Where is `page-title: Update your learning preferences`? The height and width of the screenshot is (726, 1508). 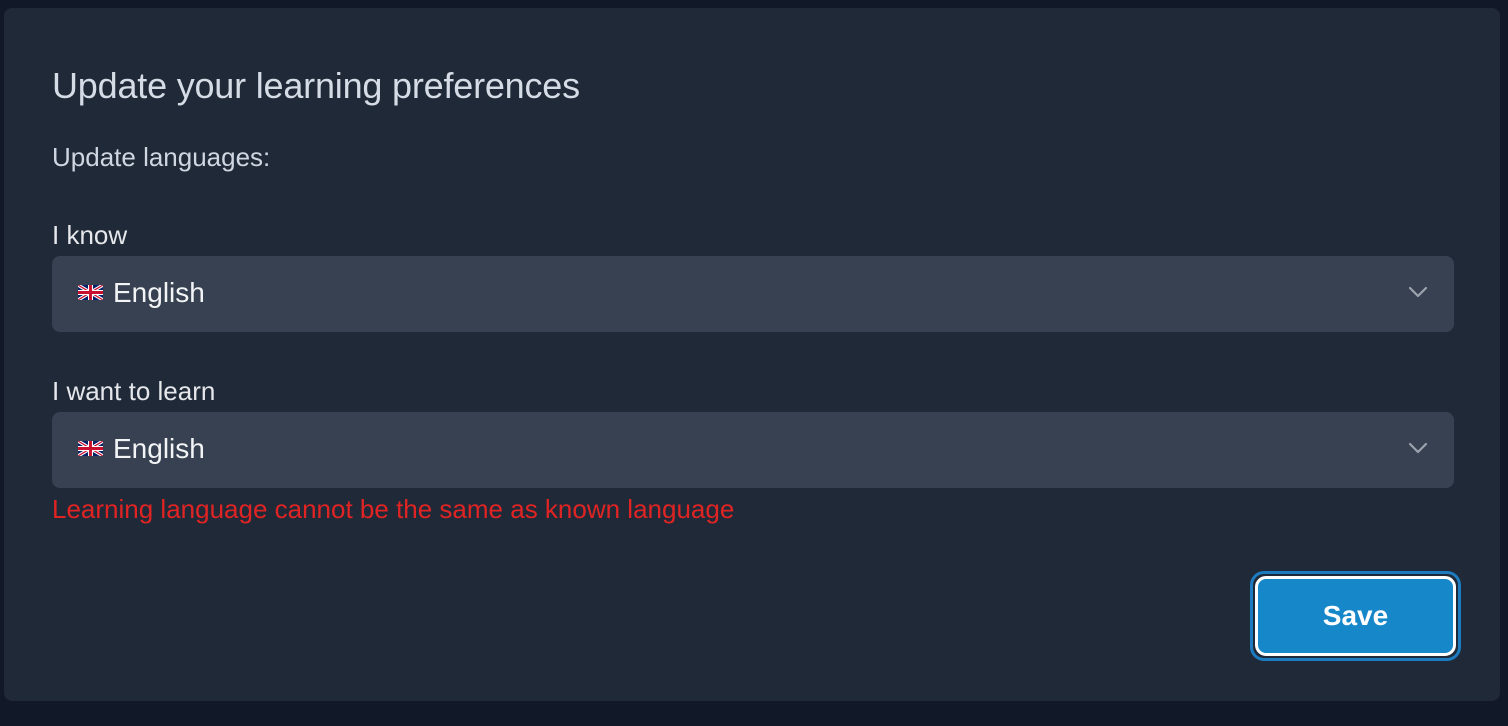 page-title: Update your learning preferences is located at coordinates (316, 85).